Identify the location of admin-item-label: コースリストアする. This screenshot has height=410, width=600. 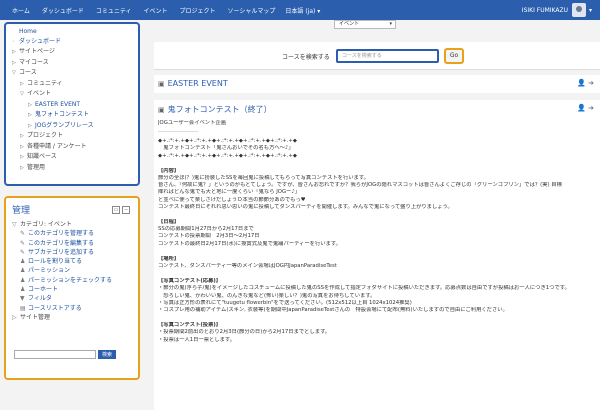
(55, 308).